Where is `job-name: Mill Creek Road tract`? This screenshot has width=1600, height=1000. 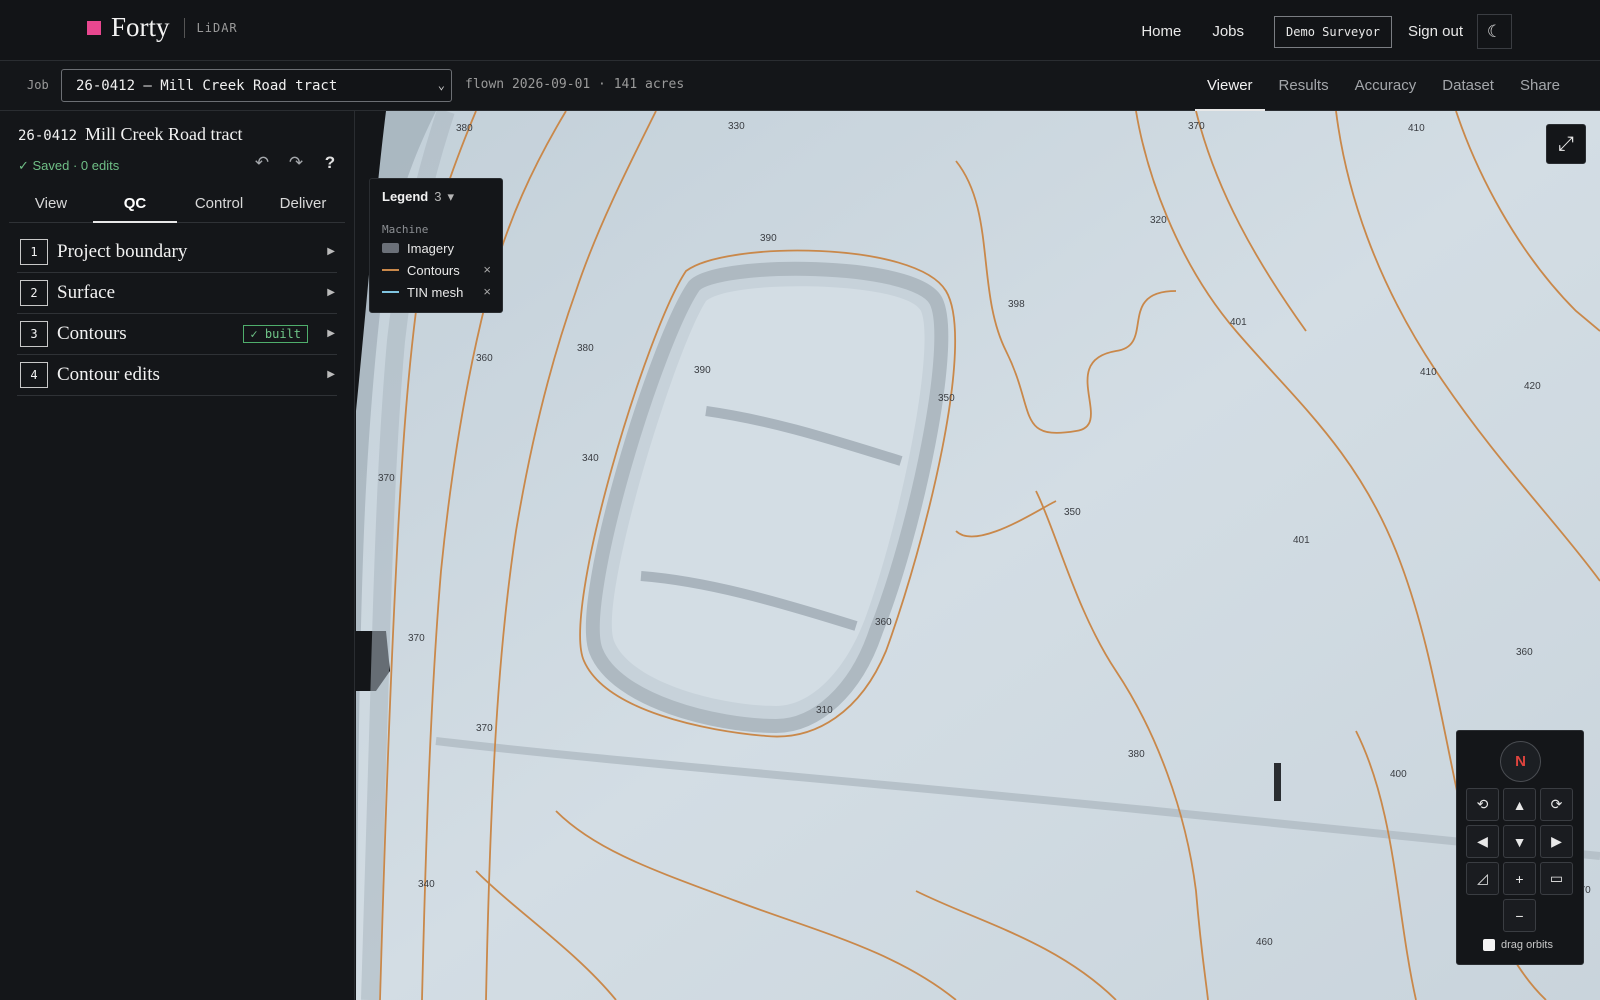 job-name: Mill Creek Road tract is located at coordinates (164, 134).